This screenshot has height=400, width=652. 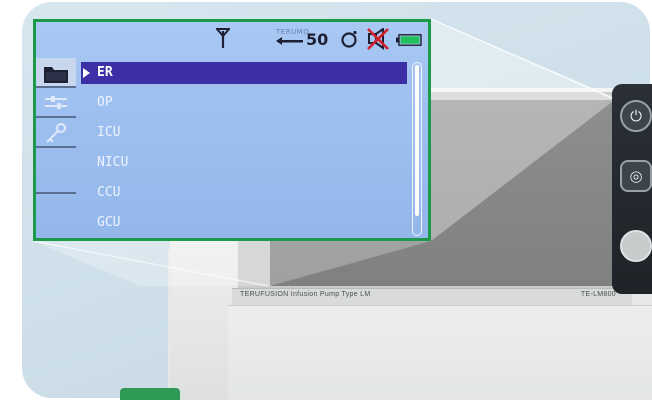 I want to click on ward-list-item-label: ER, so click(x=105, y=72).